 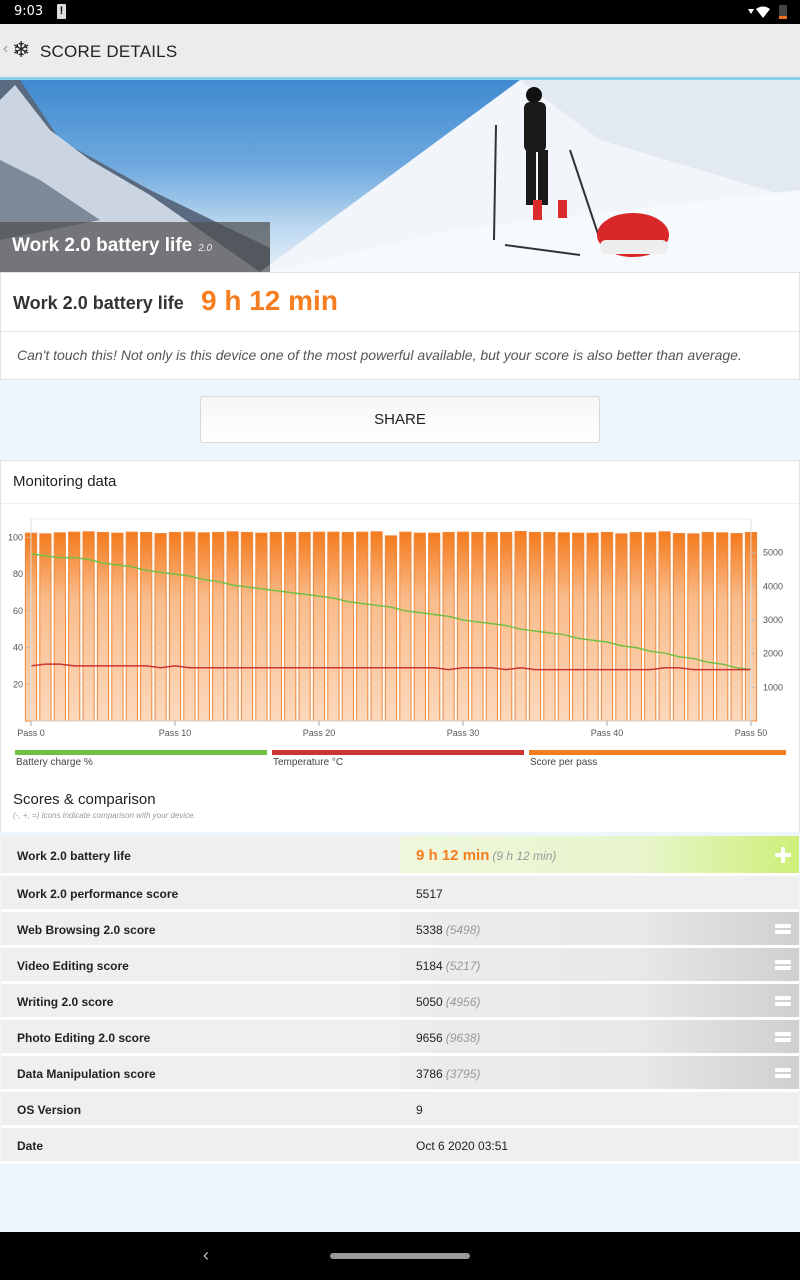 What do you see at coordinates (15, 537) in the screenshot?
I see `y-left-tick-label: 100` at bounding box center [15, 537].